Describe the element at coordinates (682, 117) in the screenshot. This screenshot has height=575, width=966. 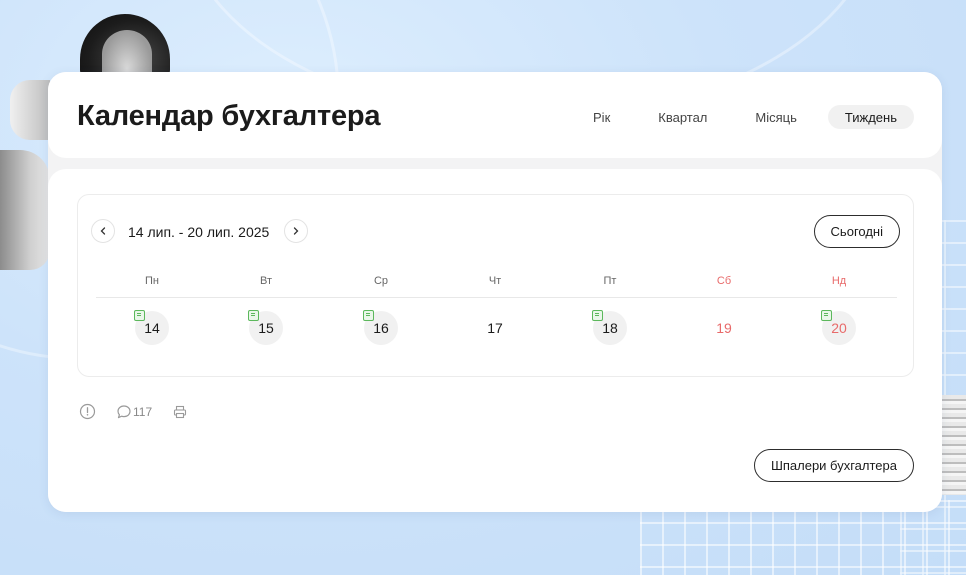
I see `tab-quarter: Квартал` at that location.